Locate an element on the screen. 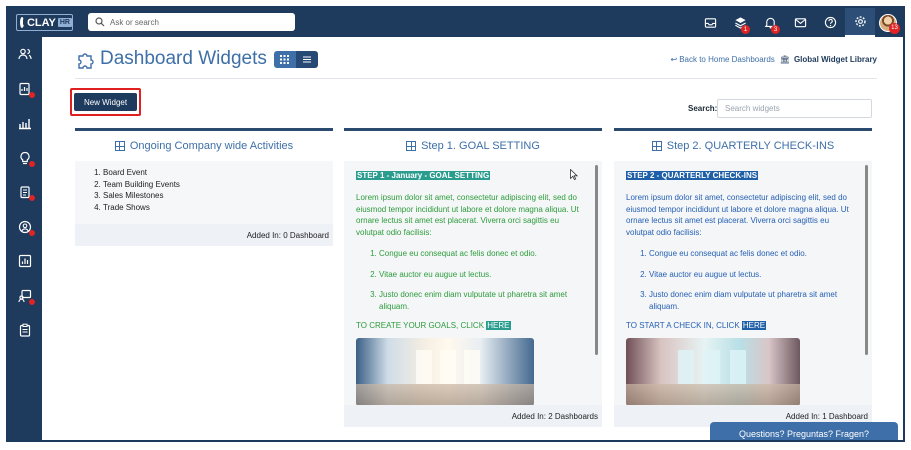 The height and width of the screenshot is (450, 911). sidebar-item-analytics is located at coordinates (25, 123).